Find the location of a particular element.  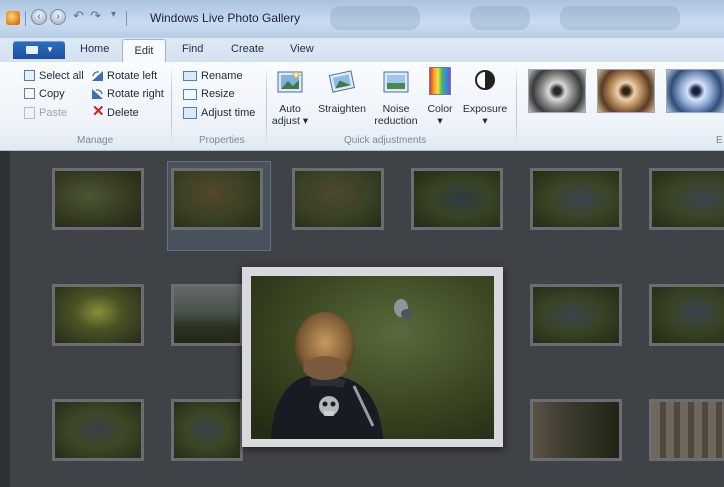

tab-edit-label: Edit is located at coordinates (144, 51).